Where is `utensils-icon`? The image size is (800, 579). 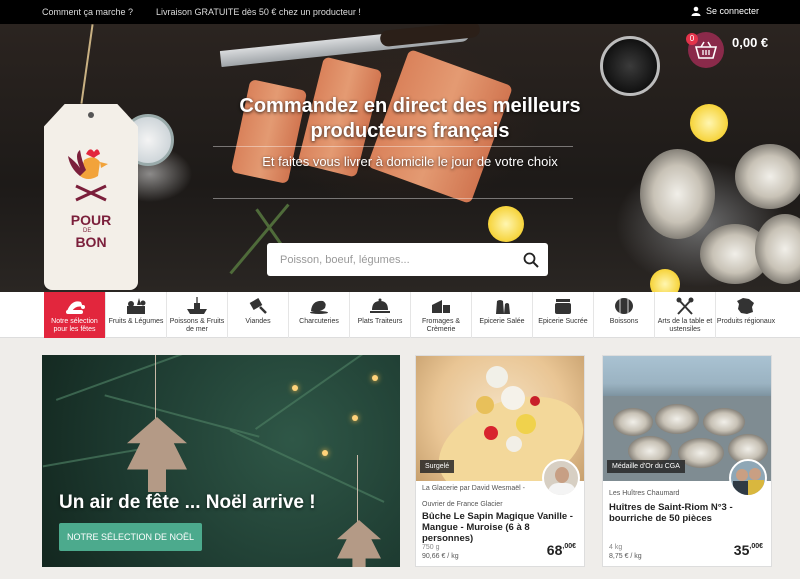 utensils-icon is located at coordinates (685, 306).